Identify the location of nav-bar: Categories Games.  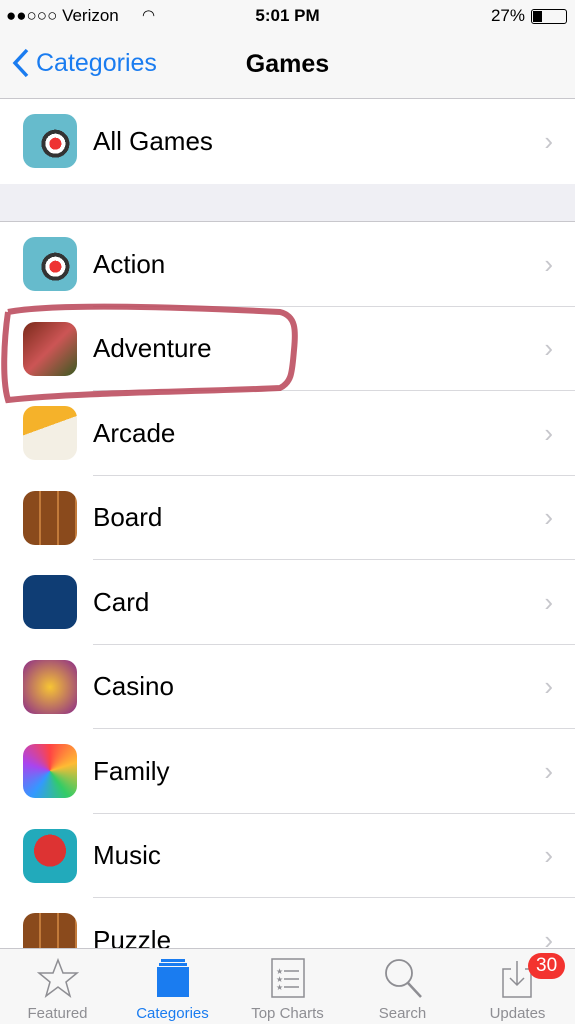
(287, 65).